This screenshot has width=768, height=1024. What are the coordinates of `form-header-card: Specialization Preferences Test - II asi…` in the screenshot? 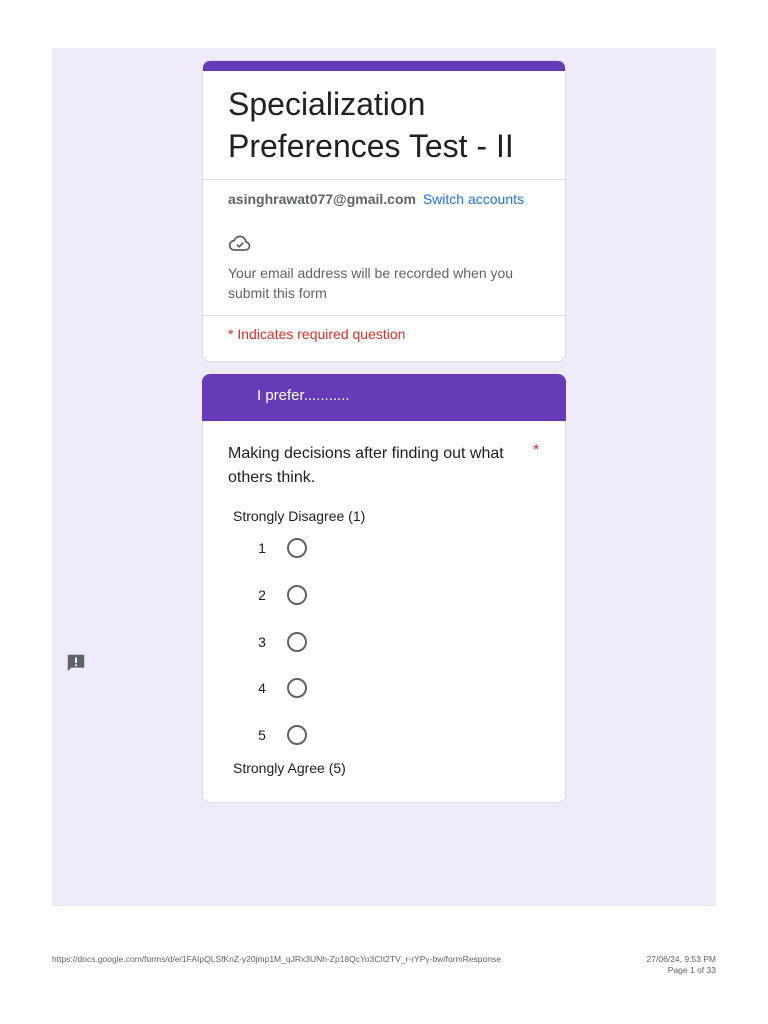 It's located at (384, 211).